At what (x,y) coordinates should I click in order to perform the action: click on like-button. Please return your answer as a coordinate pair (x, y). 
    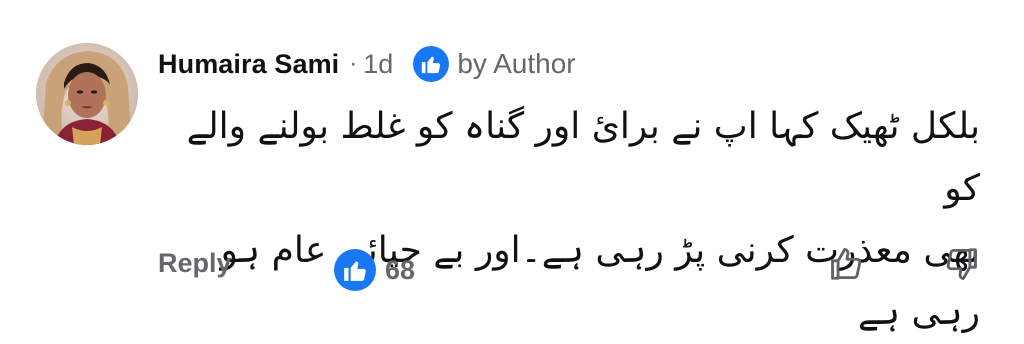
    Looking at the image, I should click on (846, 264).